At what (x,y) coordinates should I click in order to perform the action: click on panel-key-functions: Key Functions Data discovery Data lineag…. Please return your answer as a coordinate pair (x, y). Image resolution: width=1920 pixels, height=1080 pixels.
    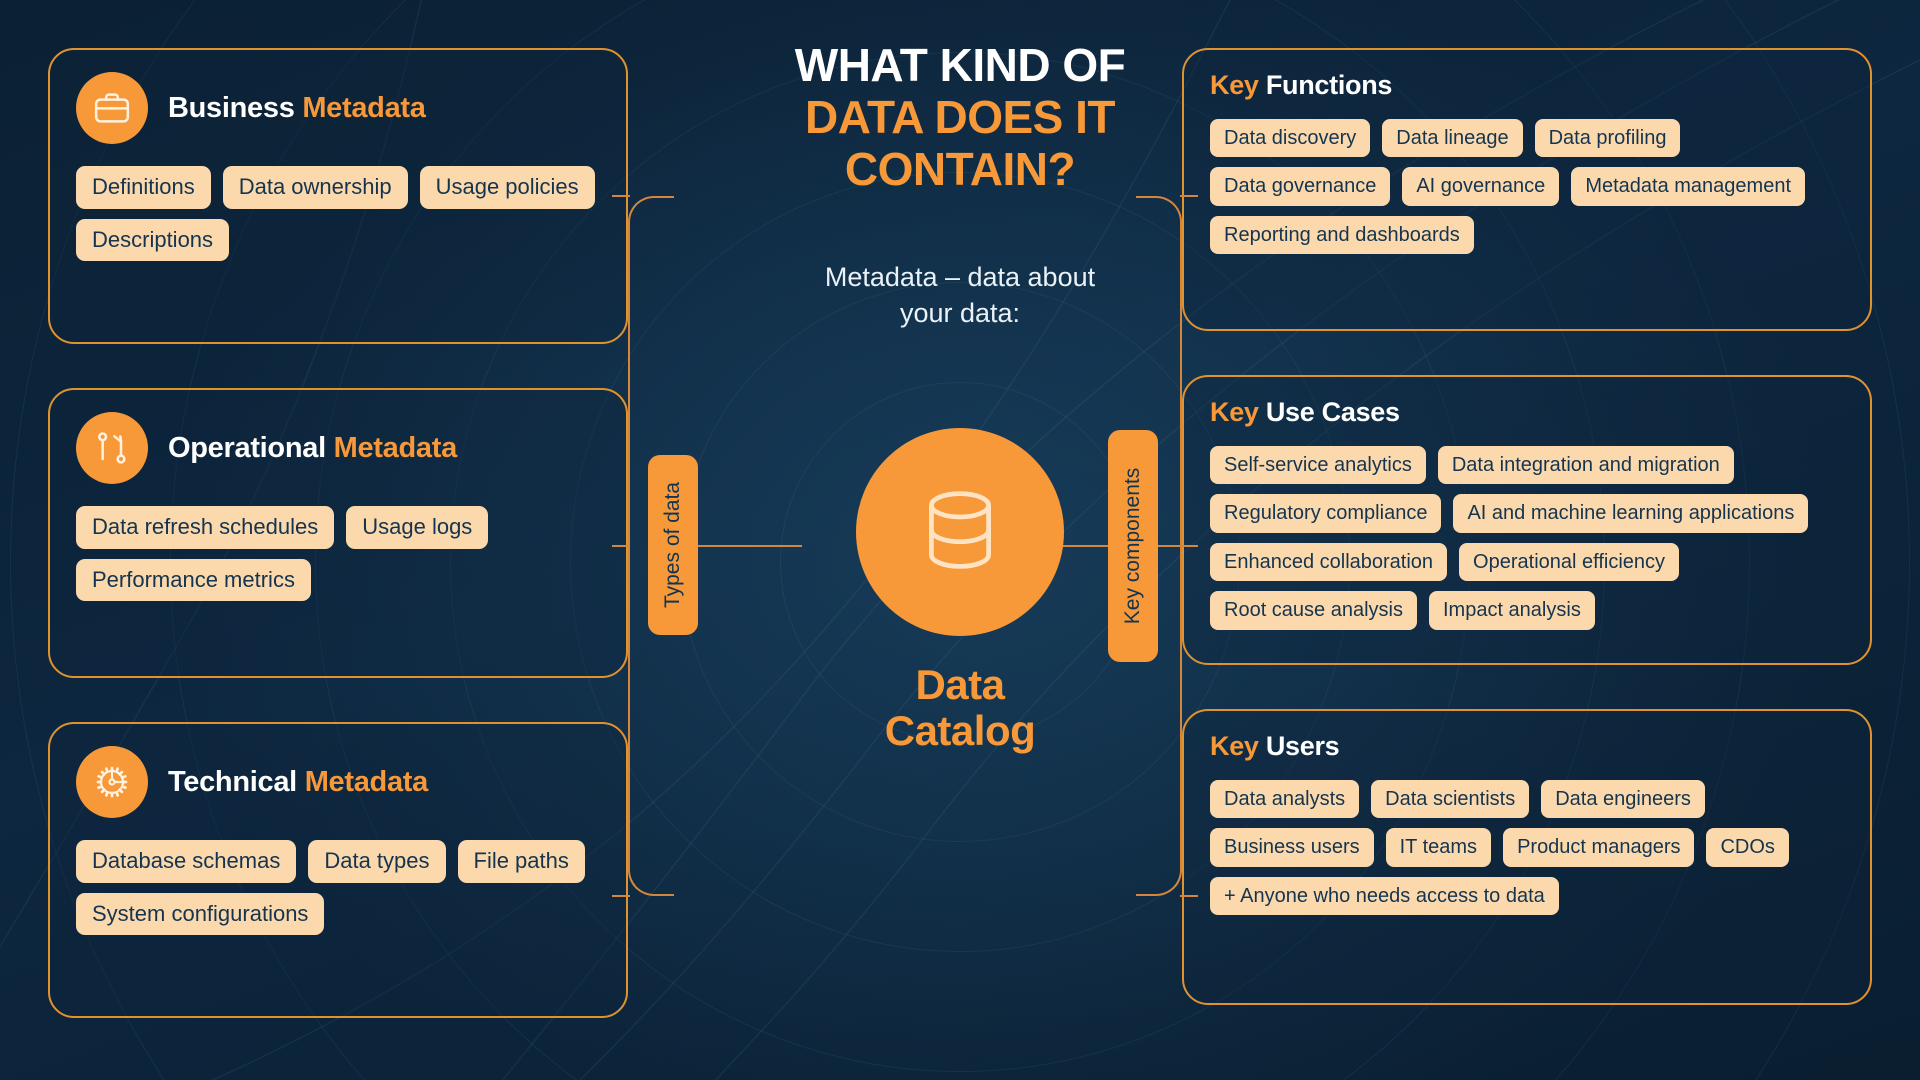
    Looking at the image, I should click on (1527, 189).